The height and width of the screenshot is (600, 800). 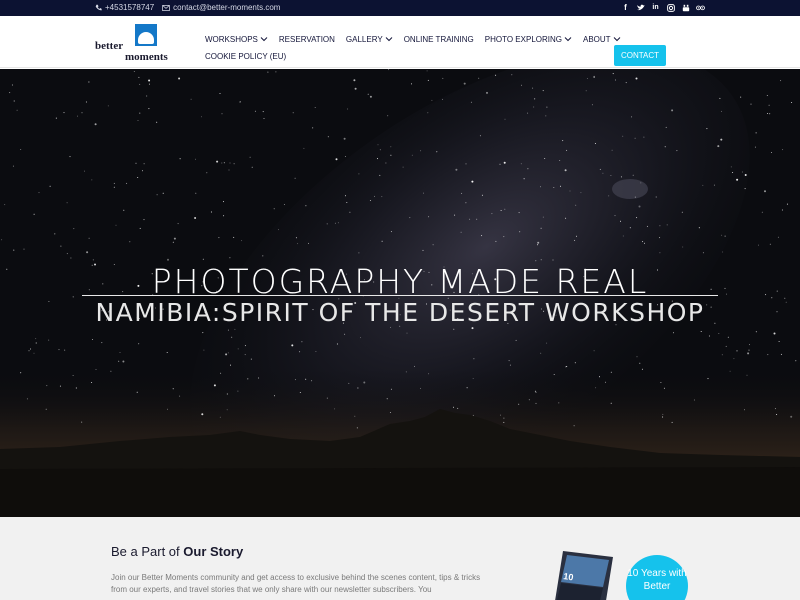 I want to click on contact-button: CONTACT, so click(x=640, y=55).